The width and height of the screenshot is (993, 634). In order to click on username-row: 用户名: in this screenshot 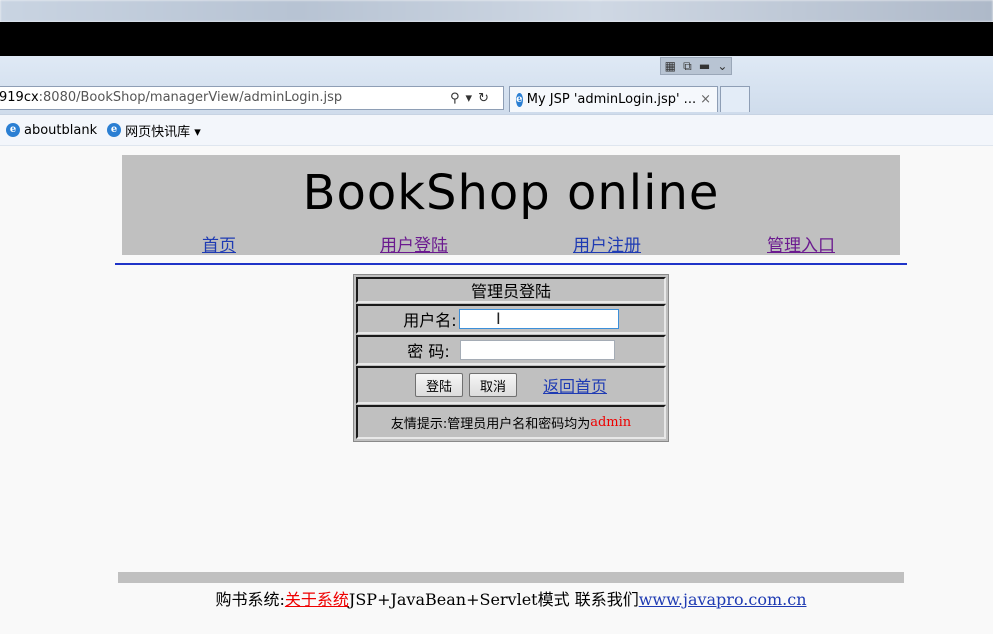, I will do `click(511, 319)`.